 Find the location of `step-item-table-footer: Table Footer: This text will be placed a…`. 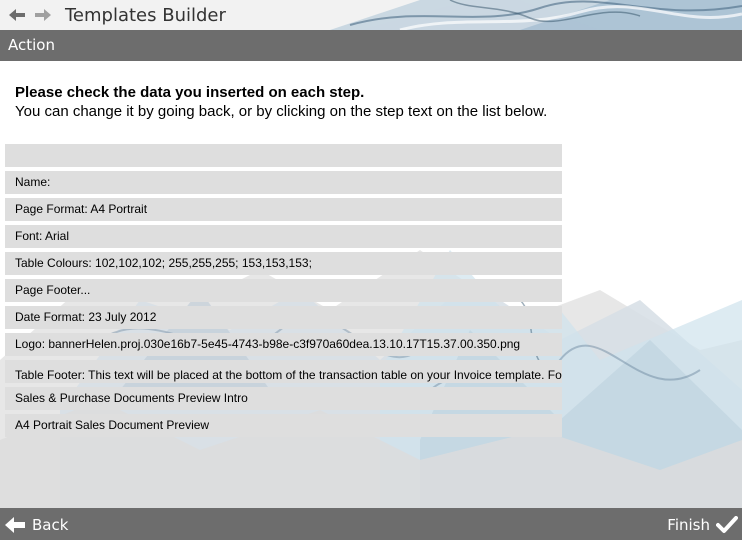

step-item-table-footer: Table Footer: This text will be placed a… is located at coordinates (283, 371).